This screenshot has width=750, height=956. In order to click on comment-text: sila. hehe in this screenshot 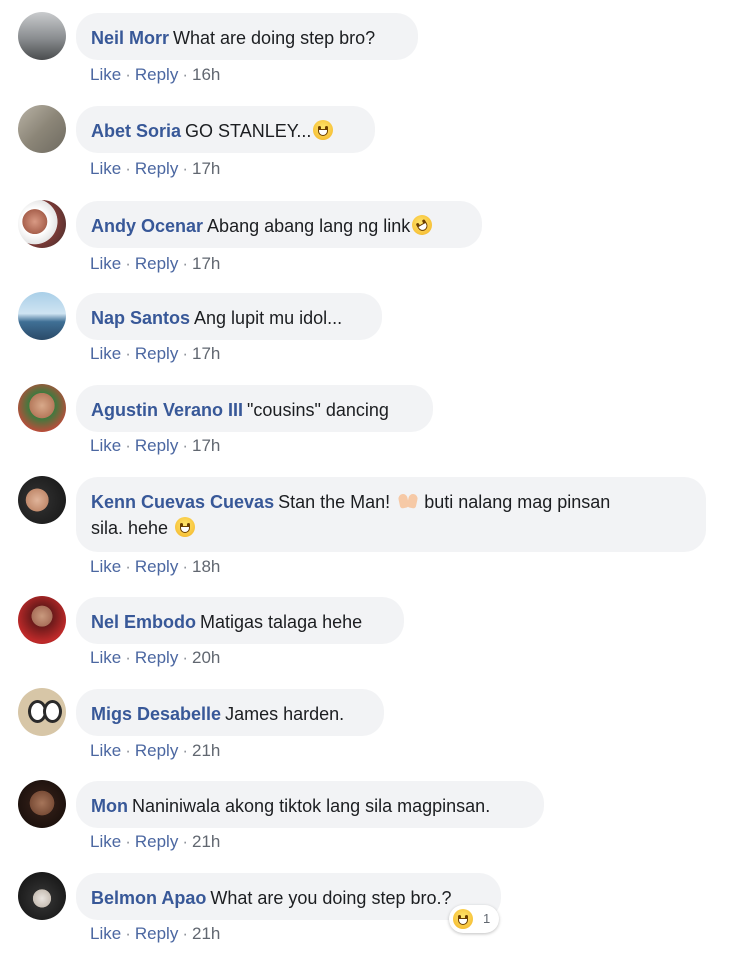, I will do `click(130, 528)`.